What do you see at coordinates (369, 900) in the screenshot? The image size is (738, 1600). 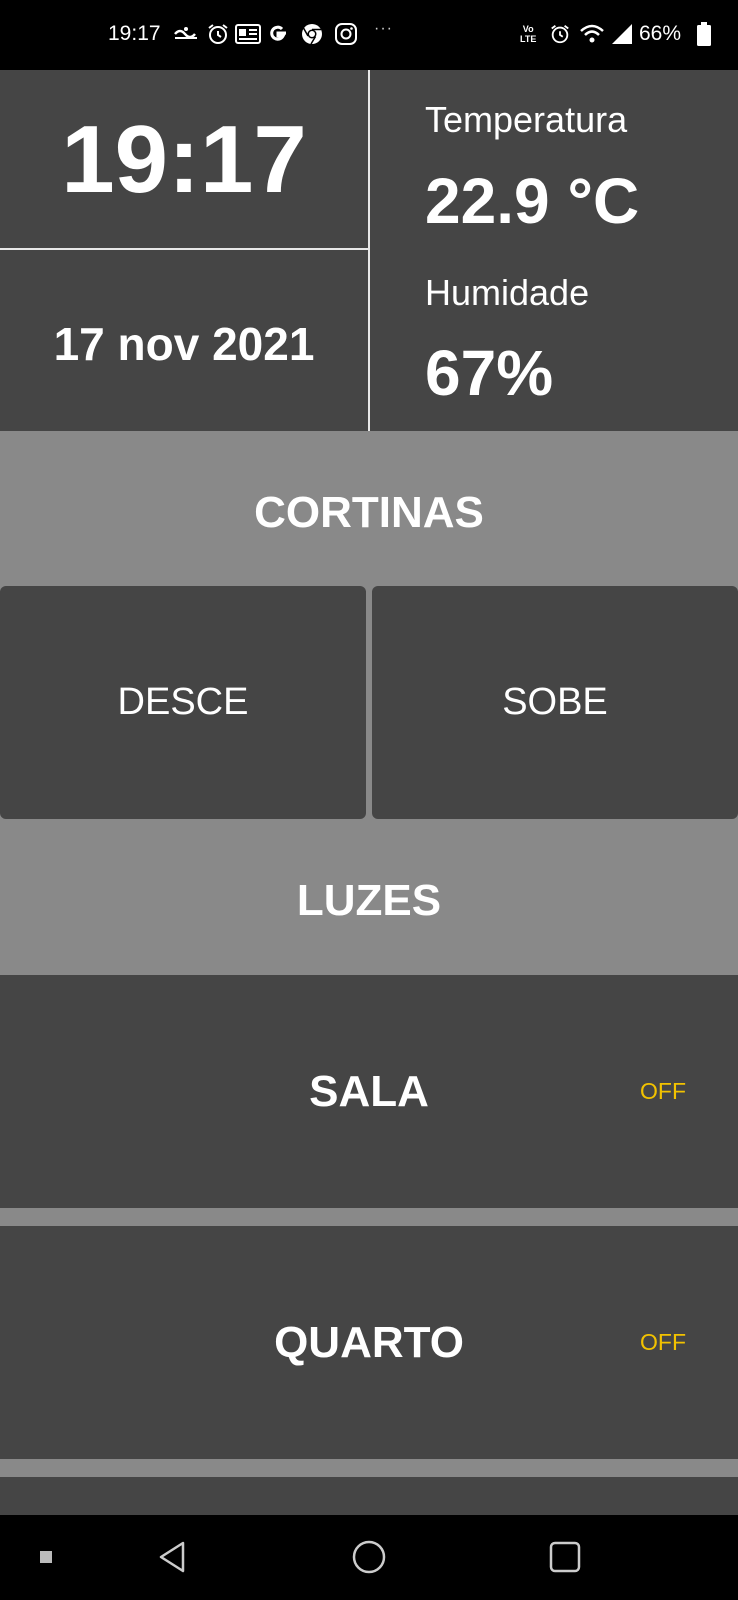 I see `luzes-title: LUZES` at bounding box center [369, 900].